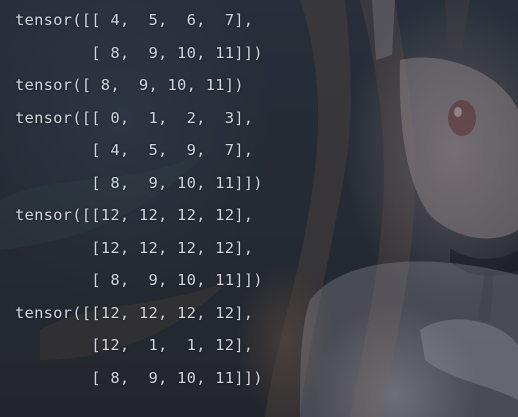  What do you see at coordinates (134, 117) in the screenshot?
I see `output-line-4: tensor([[ 0, 1, 2, 3],` at bounding box center [134, 117].